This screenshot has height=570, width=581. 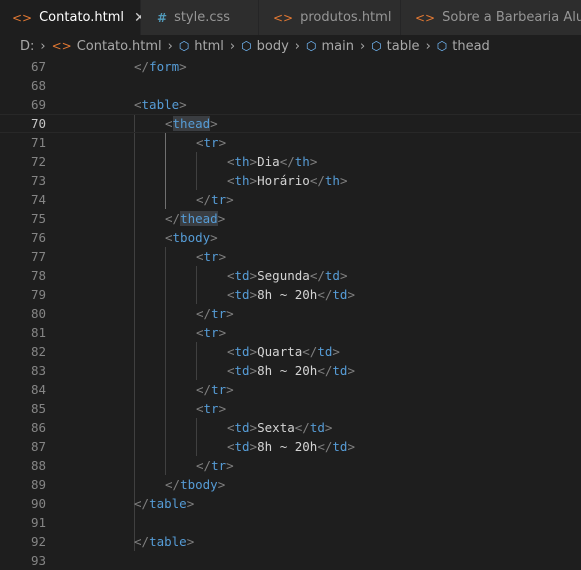 I want to click on code-line: 71 <tr>, so click(x=128, y=142).